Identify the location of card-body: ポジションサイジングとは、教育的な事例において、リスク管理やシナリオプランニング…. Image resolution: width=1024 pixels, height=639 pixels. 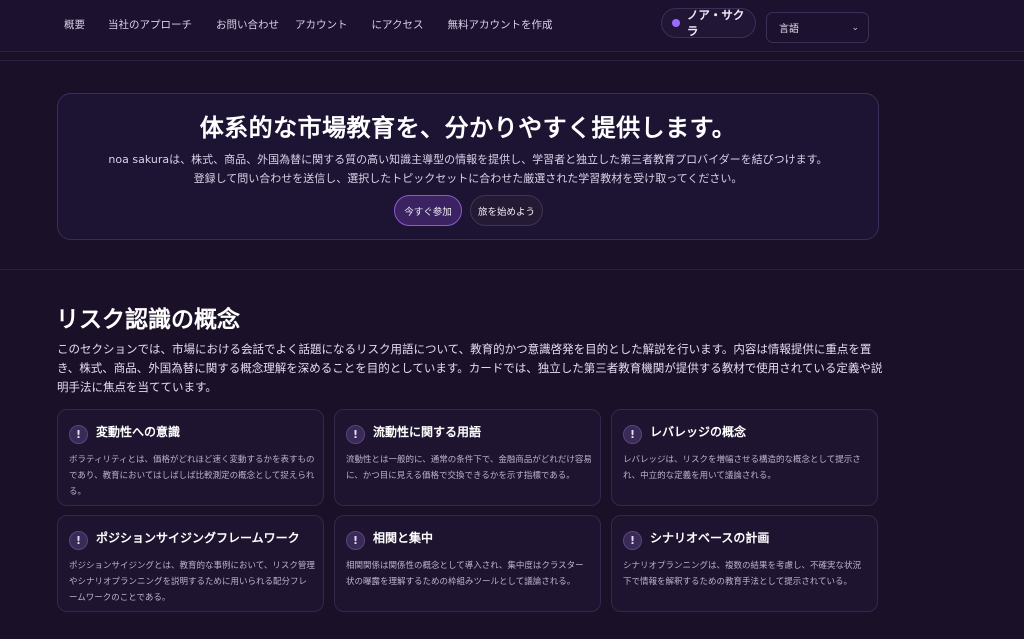
(192, 582).